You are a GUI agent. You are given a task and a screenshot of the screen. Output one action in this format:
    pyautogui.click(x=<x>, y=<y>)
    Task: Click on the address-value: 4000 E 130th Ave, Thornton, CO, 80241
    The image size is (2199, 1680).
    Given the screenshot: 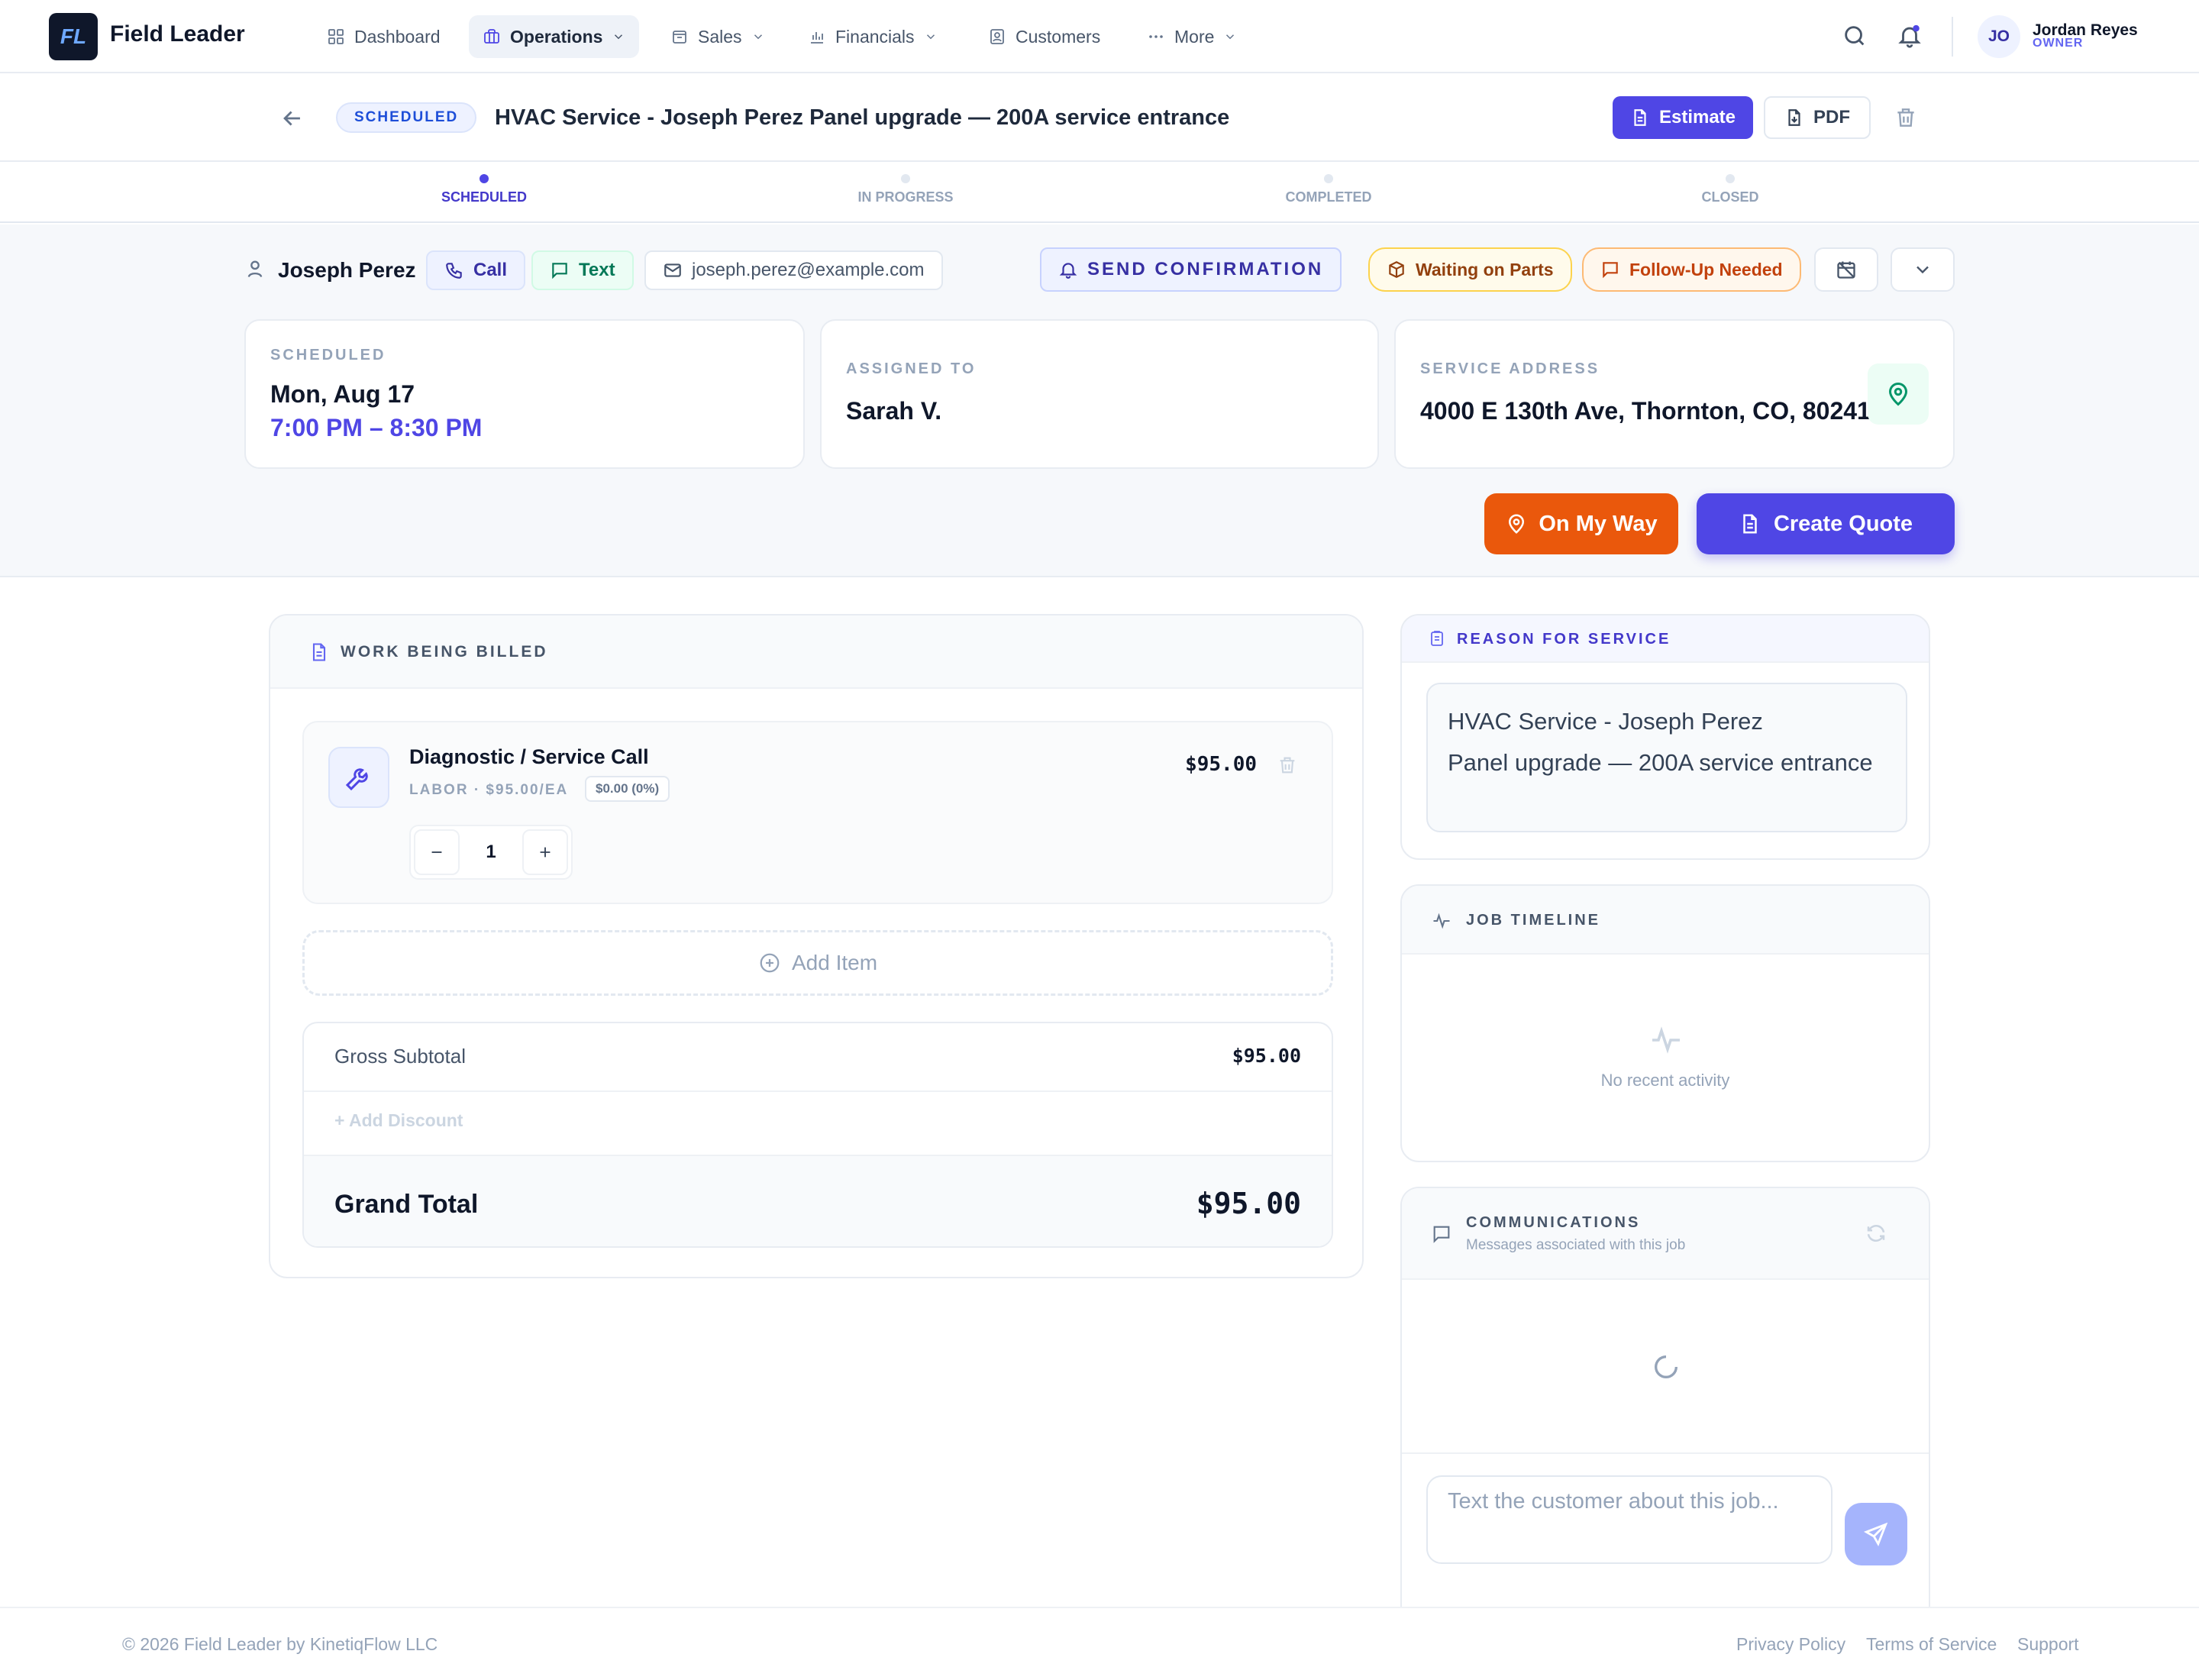 What is the action you would take?
    pyautogui.click(x=1645, y=411)
    